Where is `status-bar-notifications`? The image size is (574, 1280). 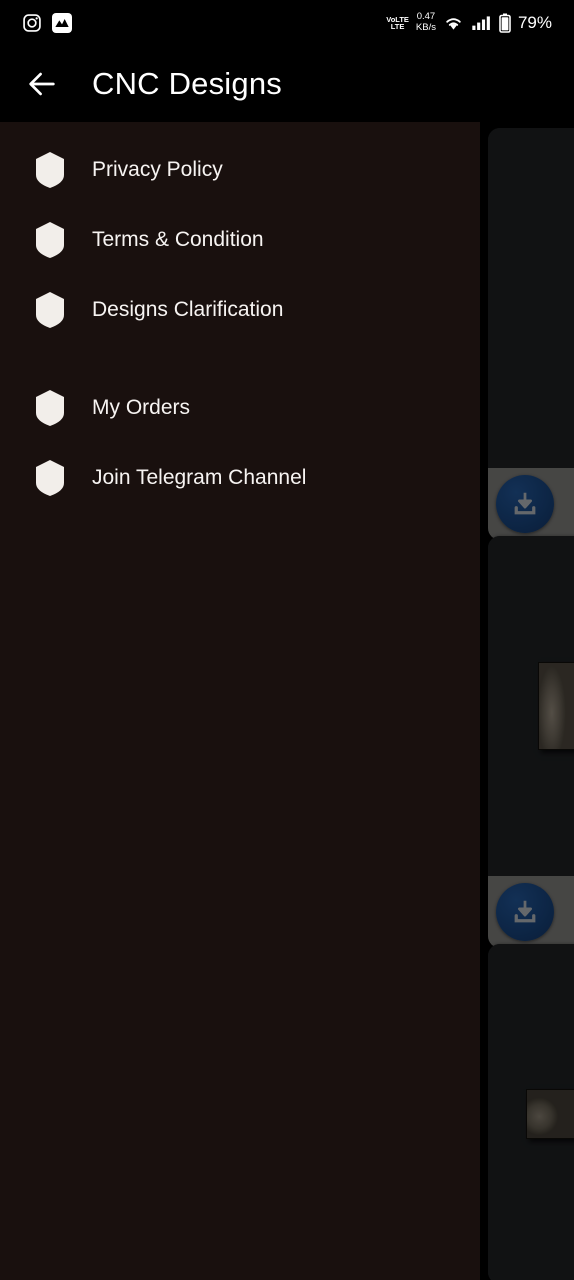 status-bar-notifications is located at coordinates (47, 23).